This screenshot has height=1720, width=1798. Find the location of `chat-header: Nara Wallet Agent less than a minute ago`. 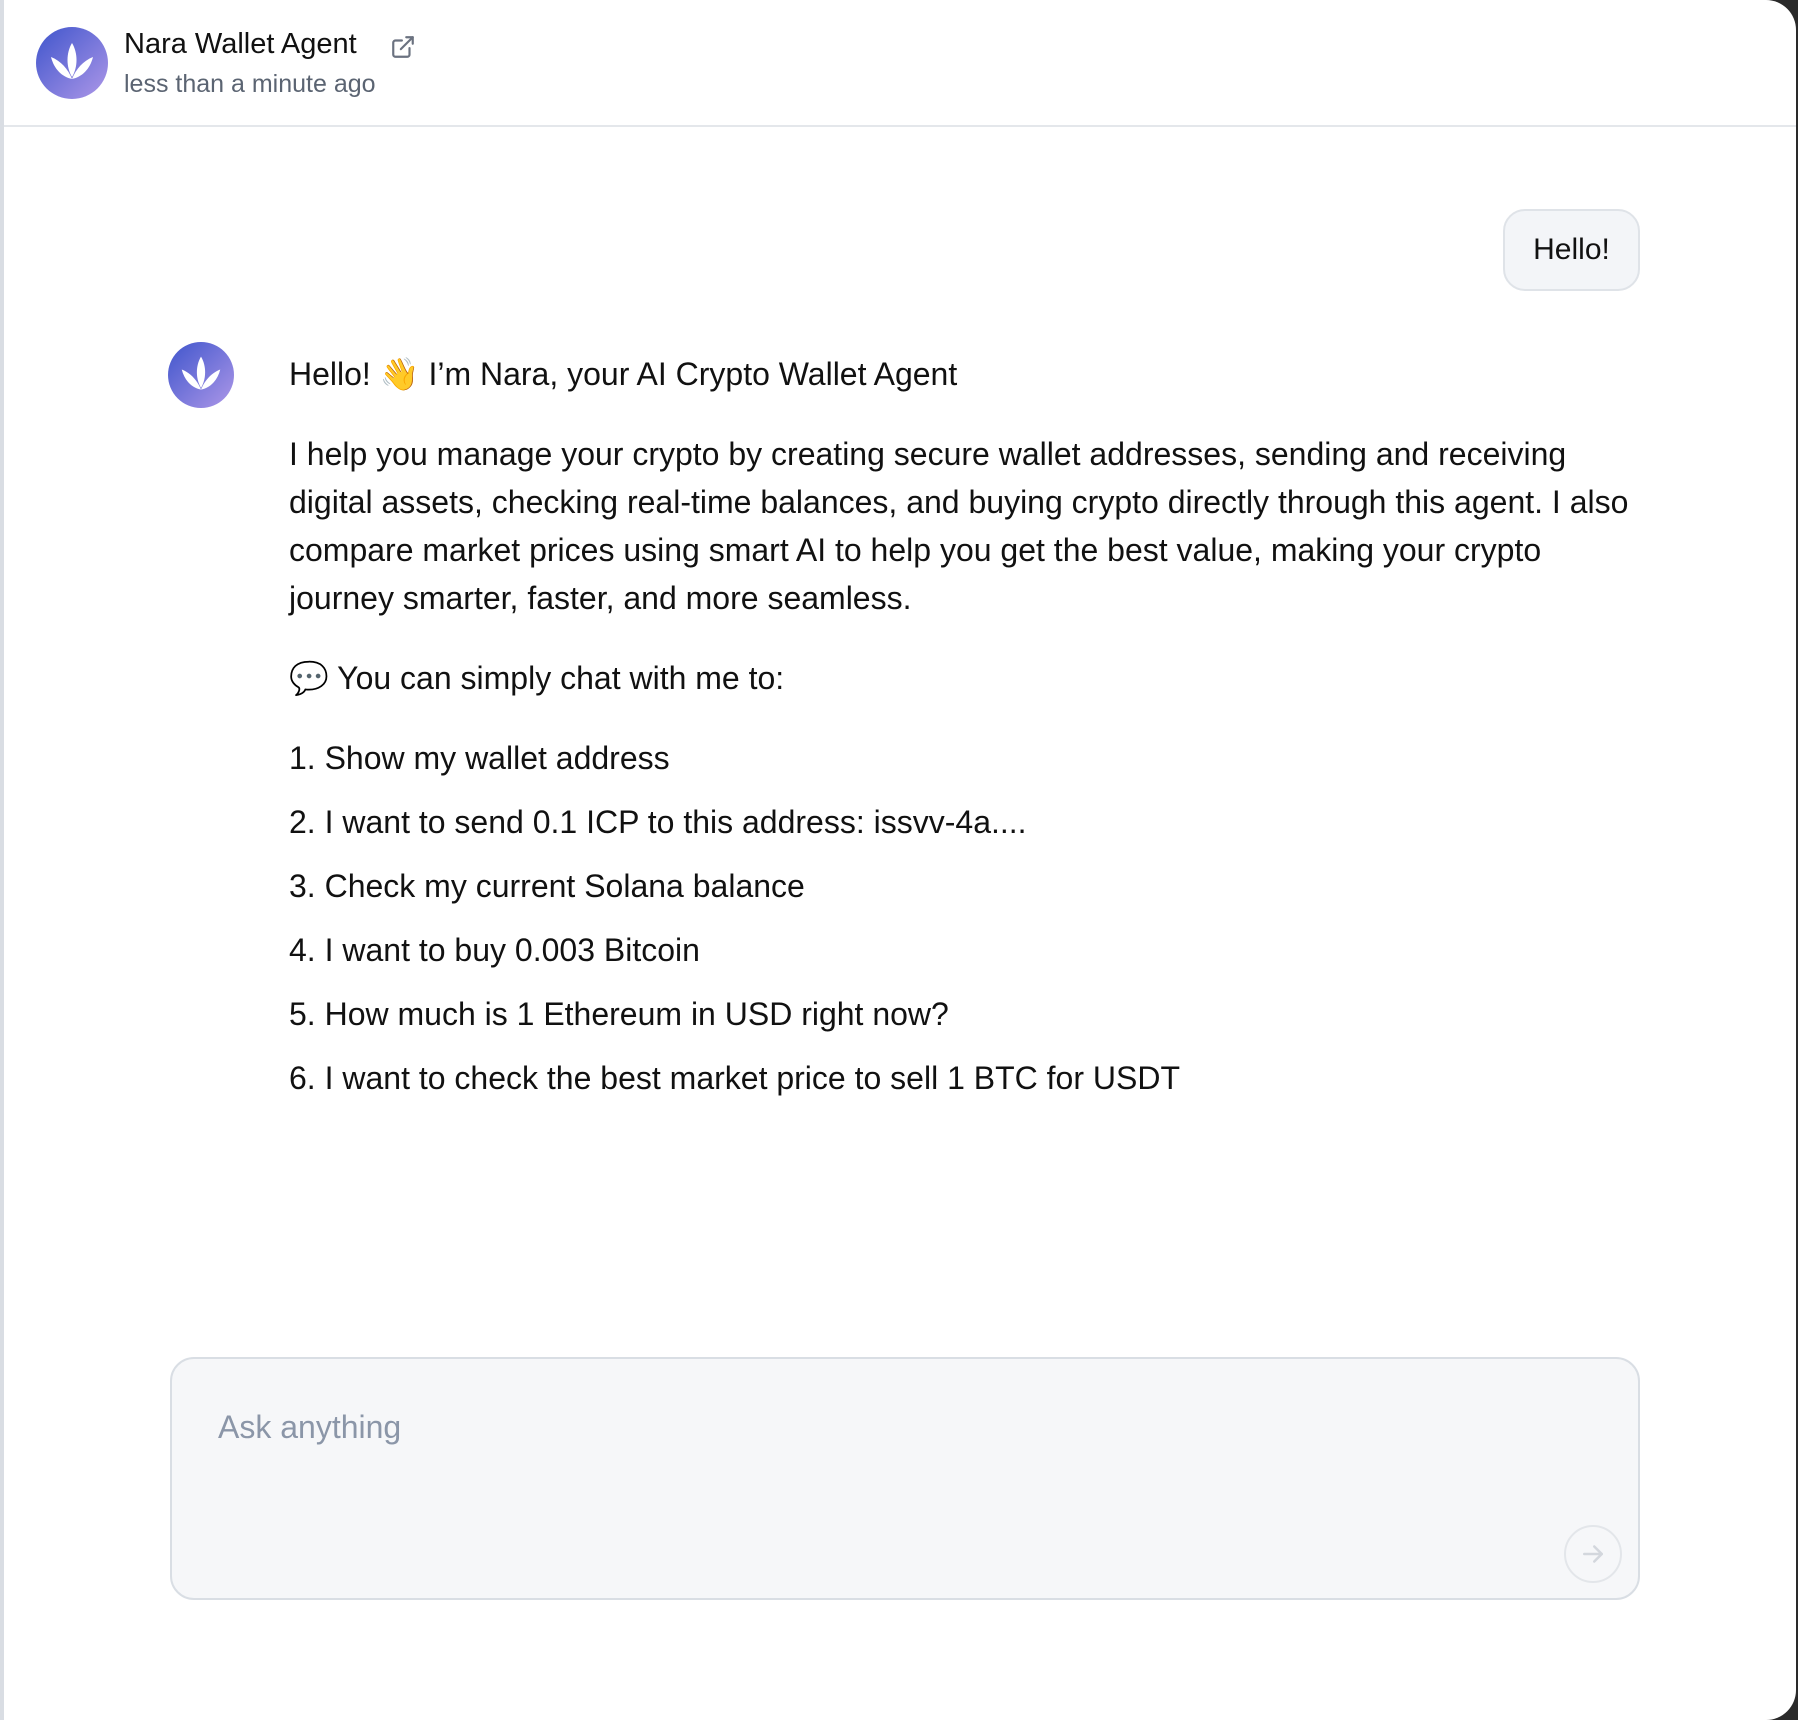

chat-header: Nara Wallet Agent less than a minute ago is located at coordinates (900, 63).